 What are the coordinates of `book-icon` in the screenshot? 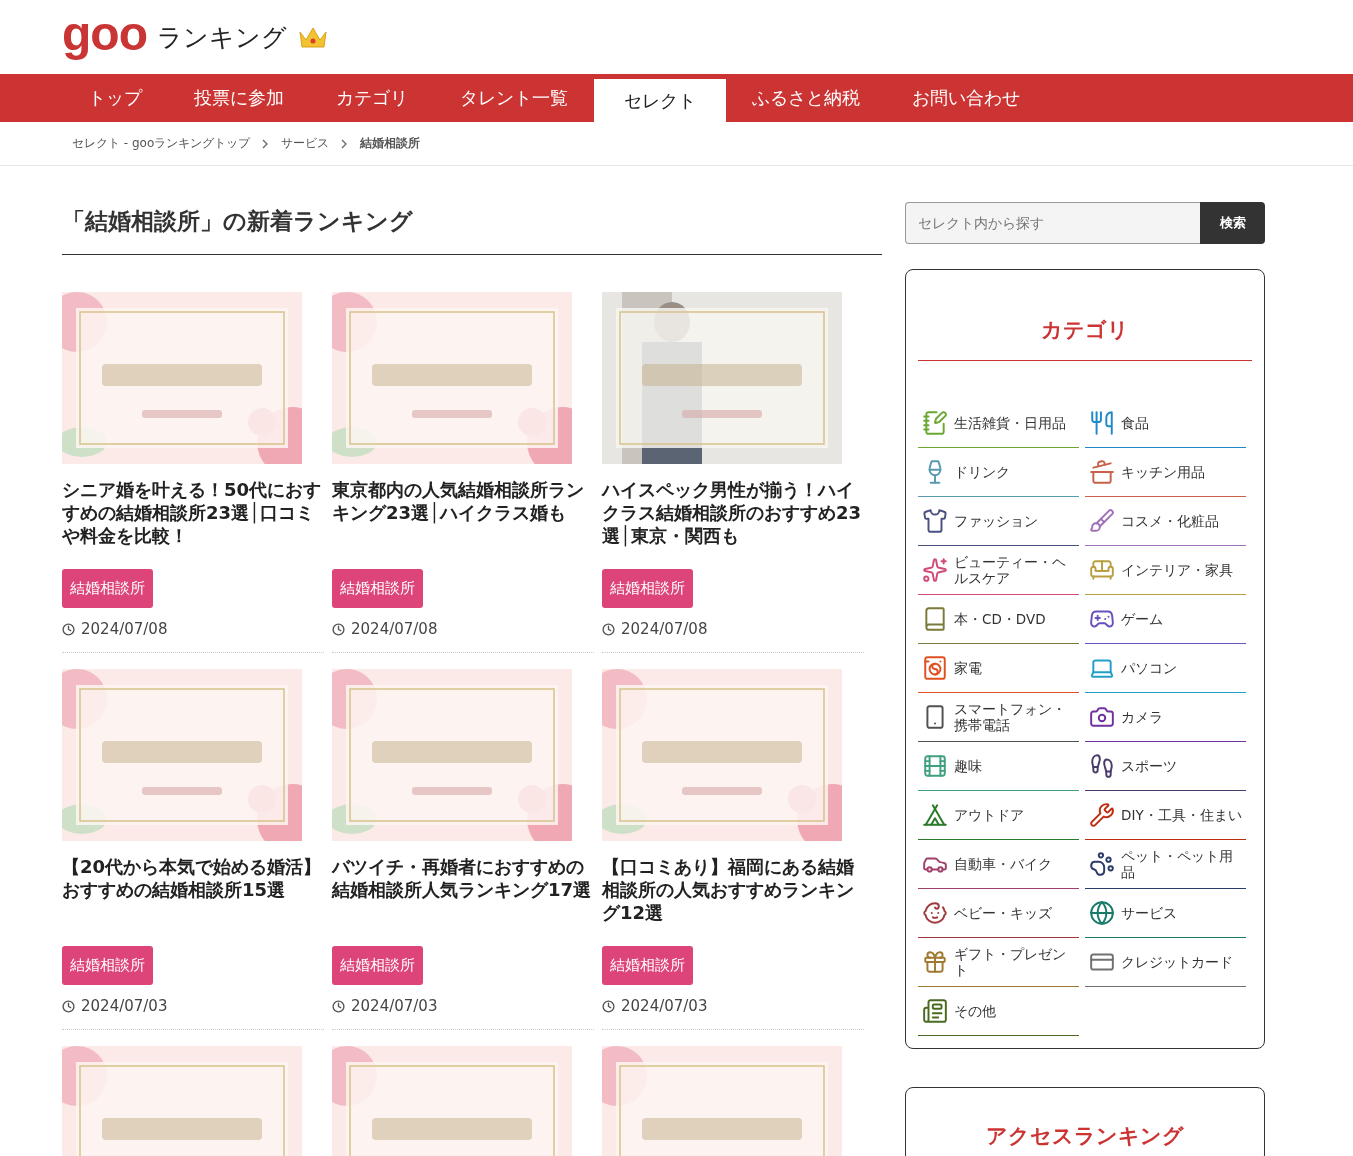 It's located at (935, 619).